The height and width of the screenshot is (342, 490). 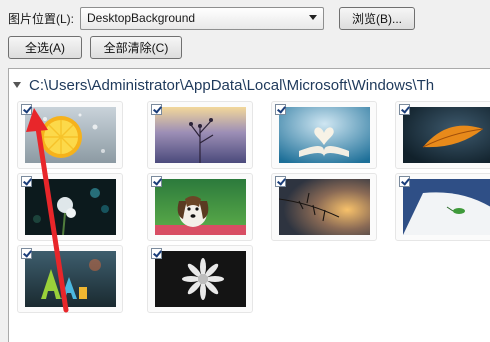 I want to click on thumbnail-colorful-letters-aa, so click(x=70, y=279).